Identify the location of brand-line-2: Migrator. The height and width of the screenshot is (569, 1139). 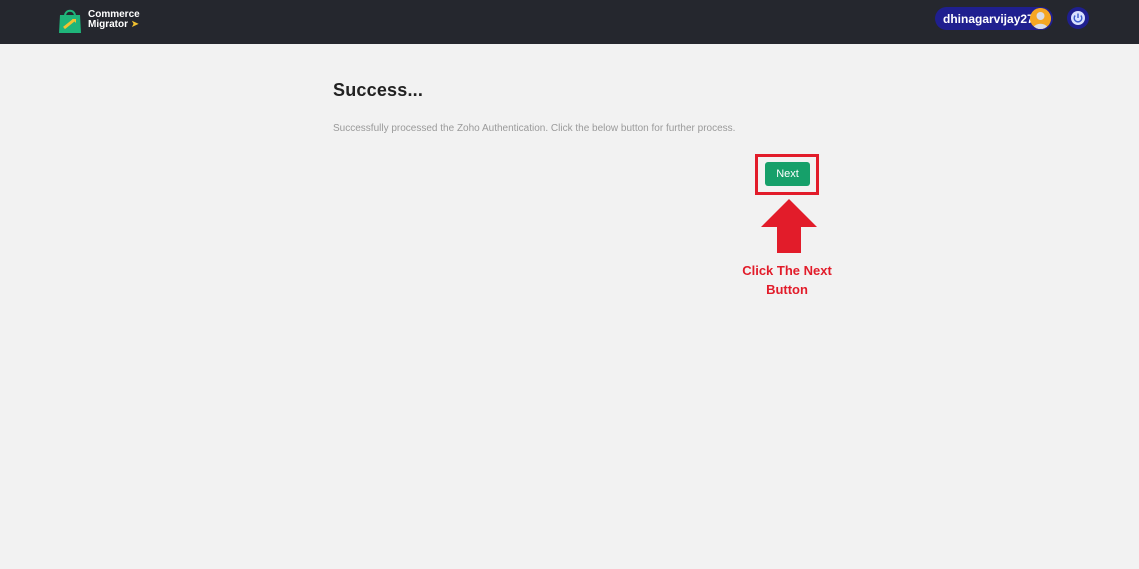
(108, 24).